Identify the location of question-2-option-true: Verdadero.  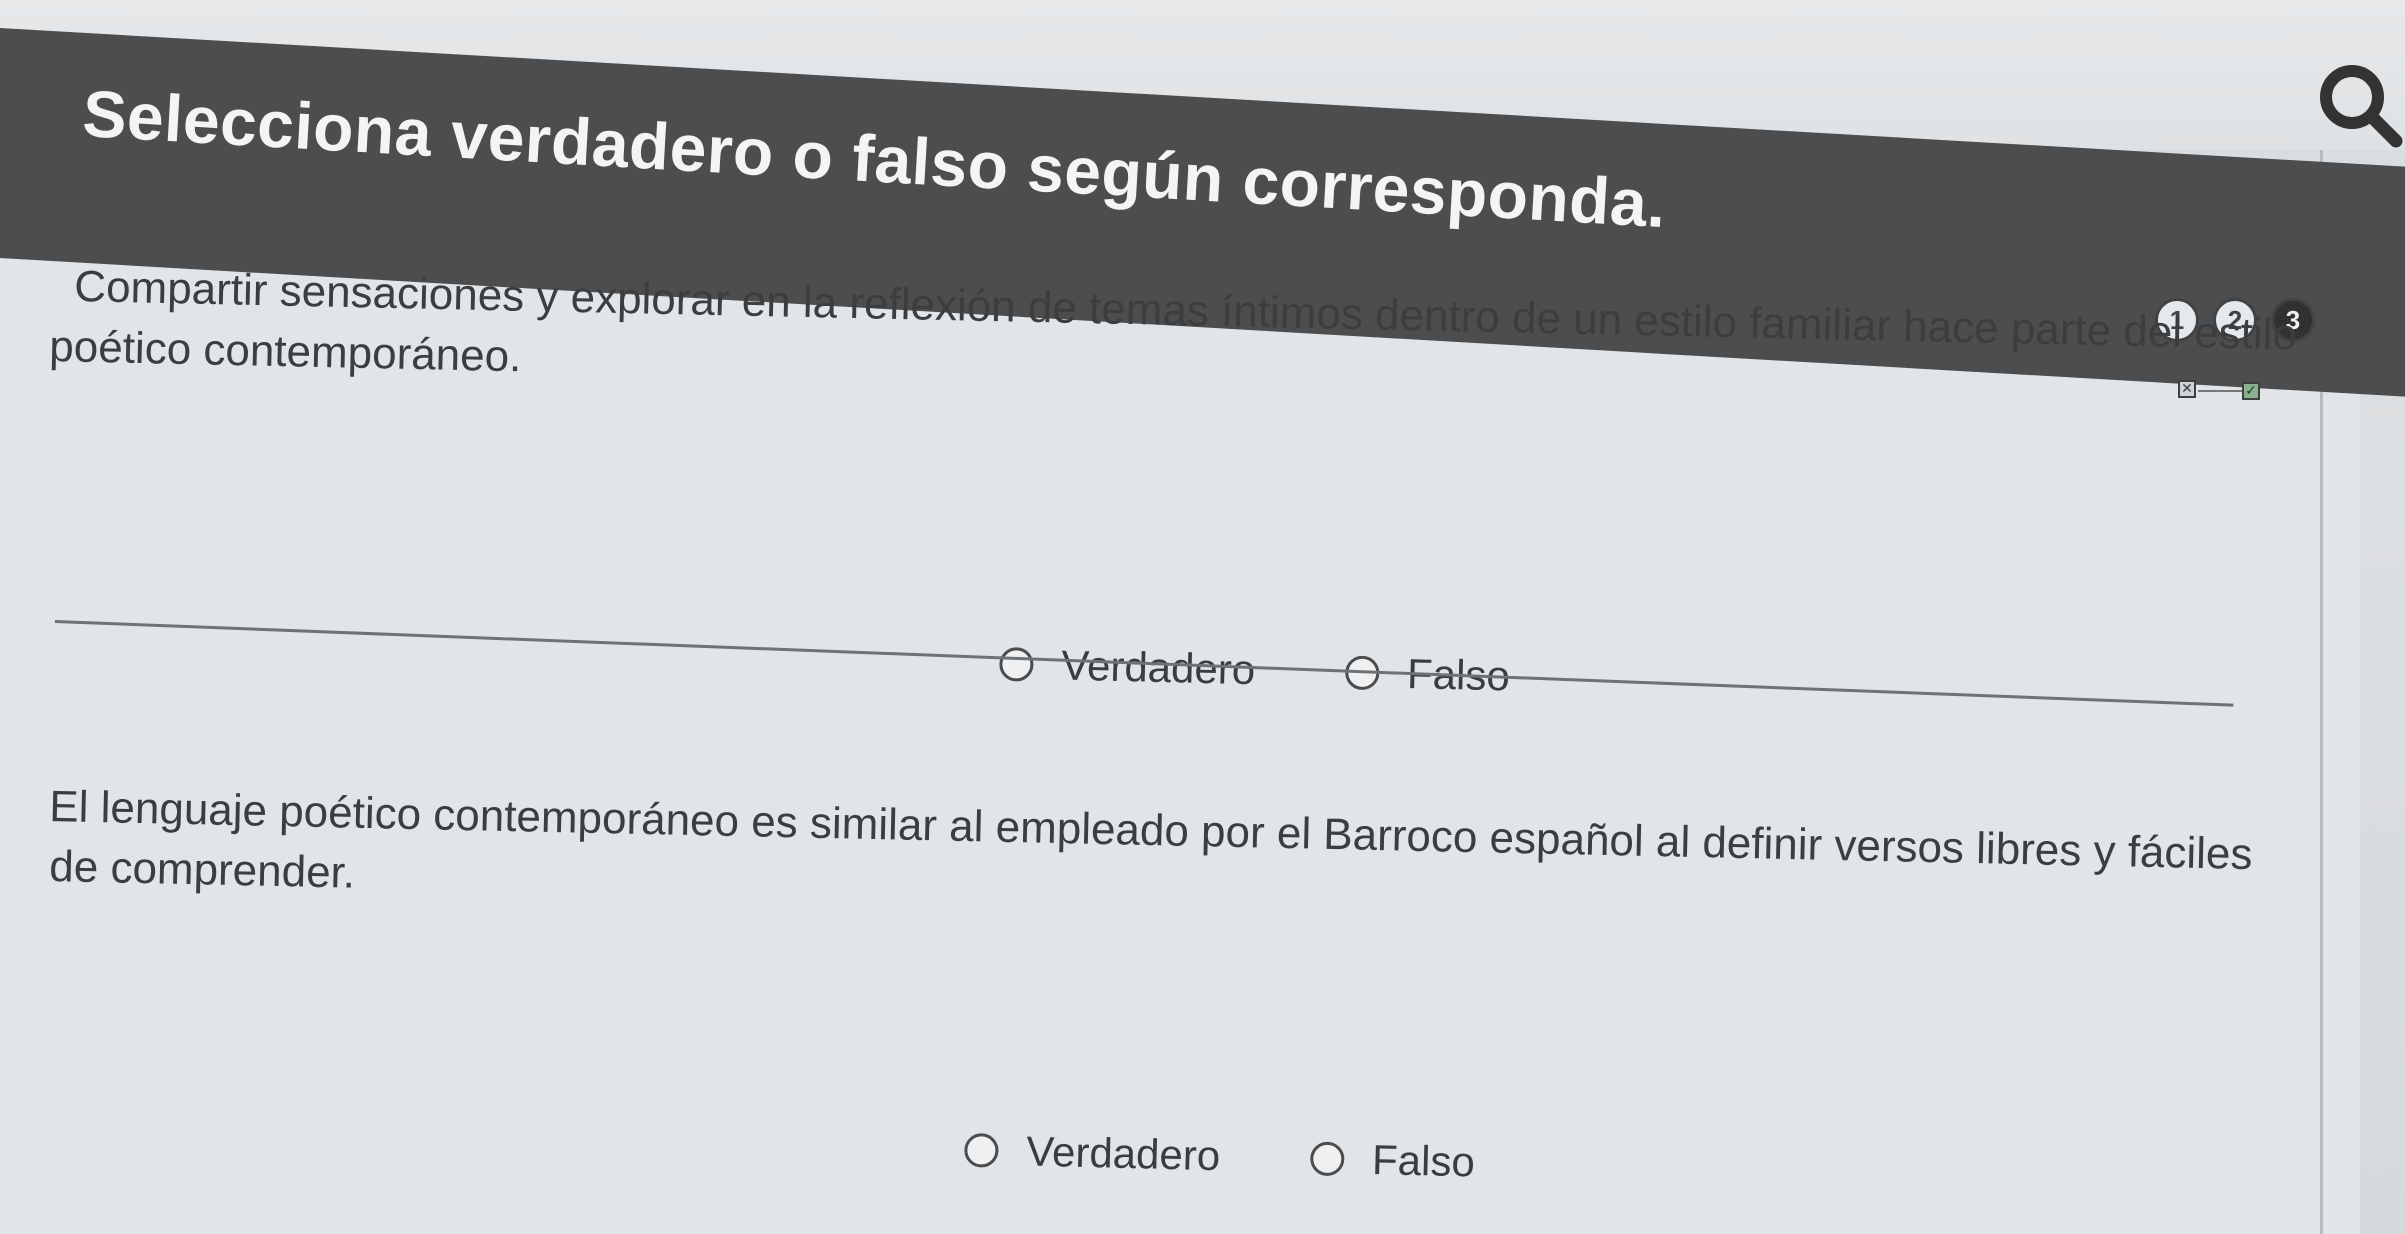
(1092, 1153).